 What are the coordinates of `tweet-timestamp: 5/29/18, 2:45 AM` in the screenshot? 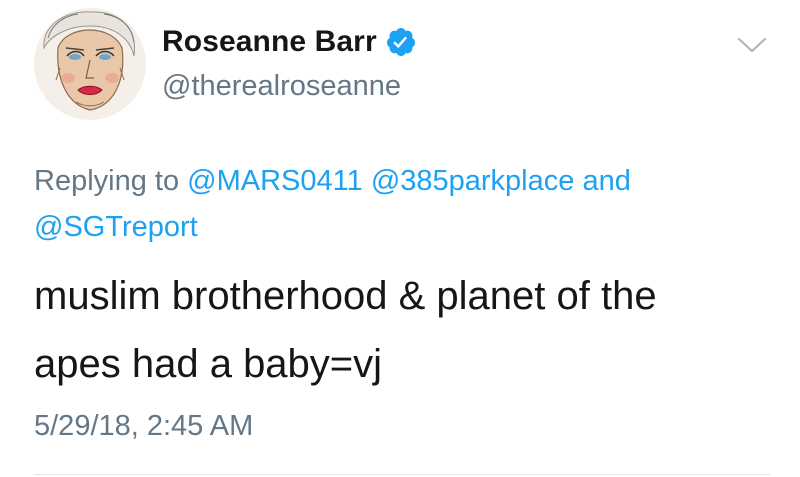 It's located at (143, 426).